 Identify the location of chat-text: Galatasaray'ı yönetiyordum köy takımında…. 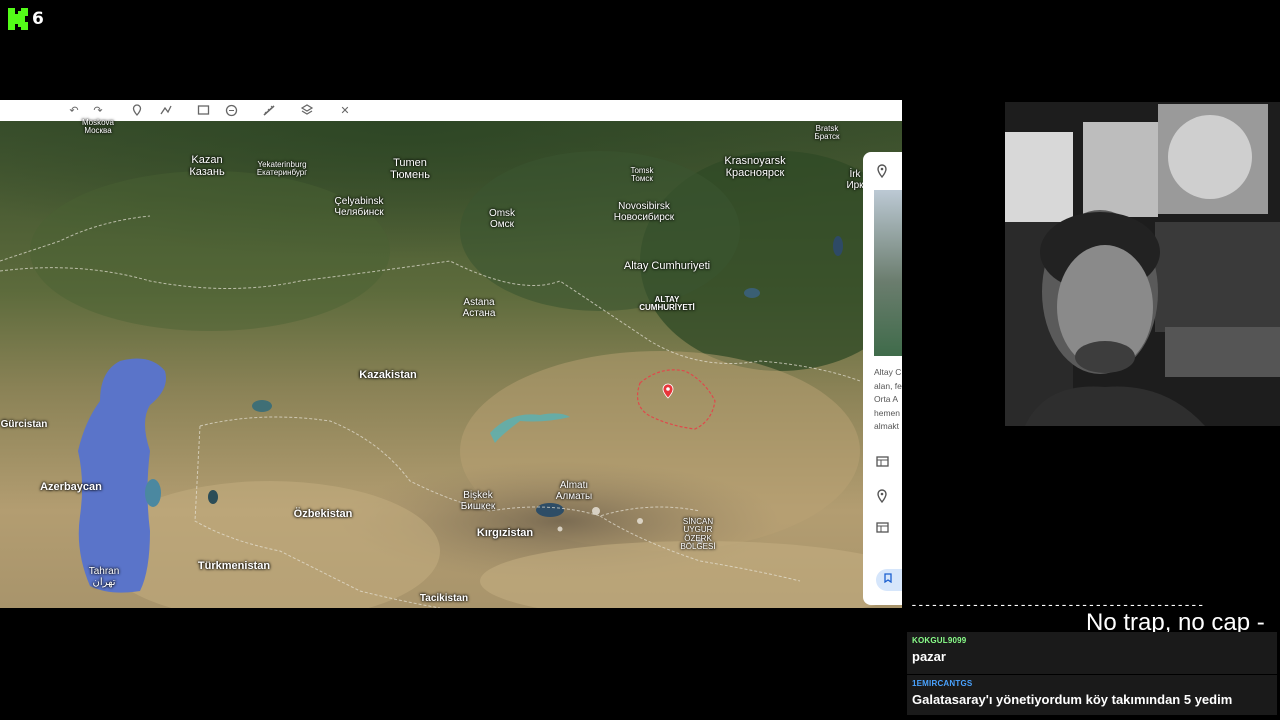
(1072, 699).